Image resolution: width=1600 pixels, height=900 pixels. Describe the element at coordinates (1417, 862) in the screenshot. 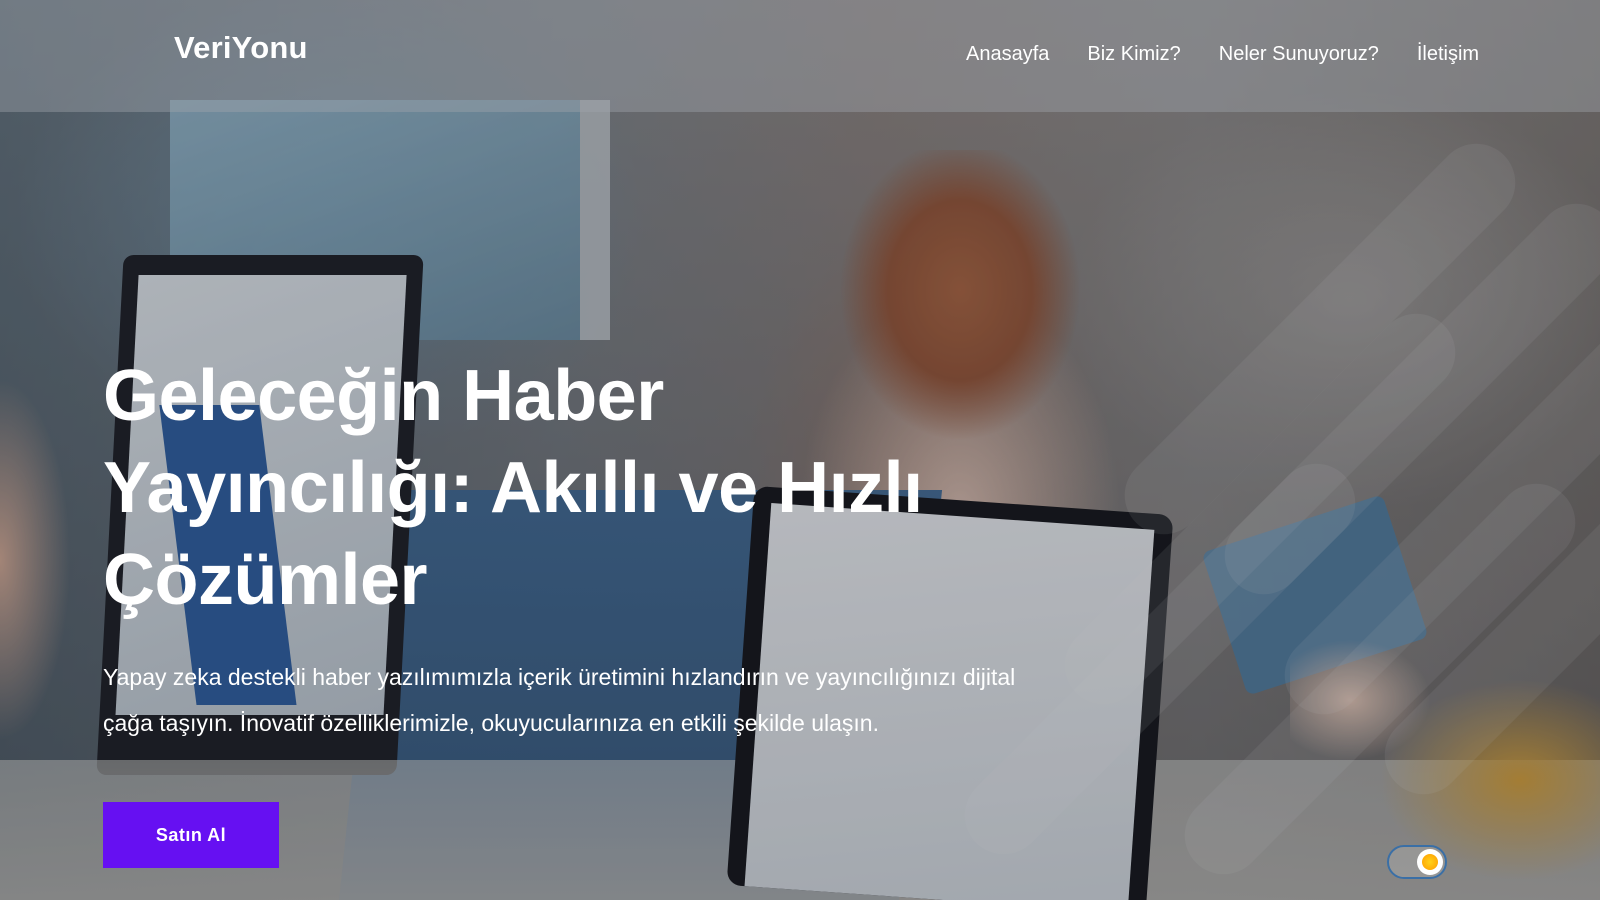

I see `theme-toggle` at that location.